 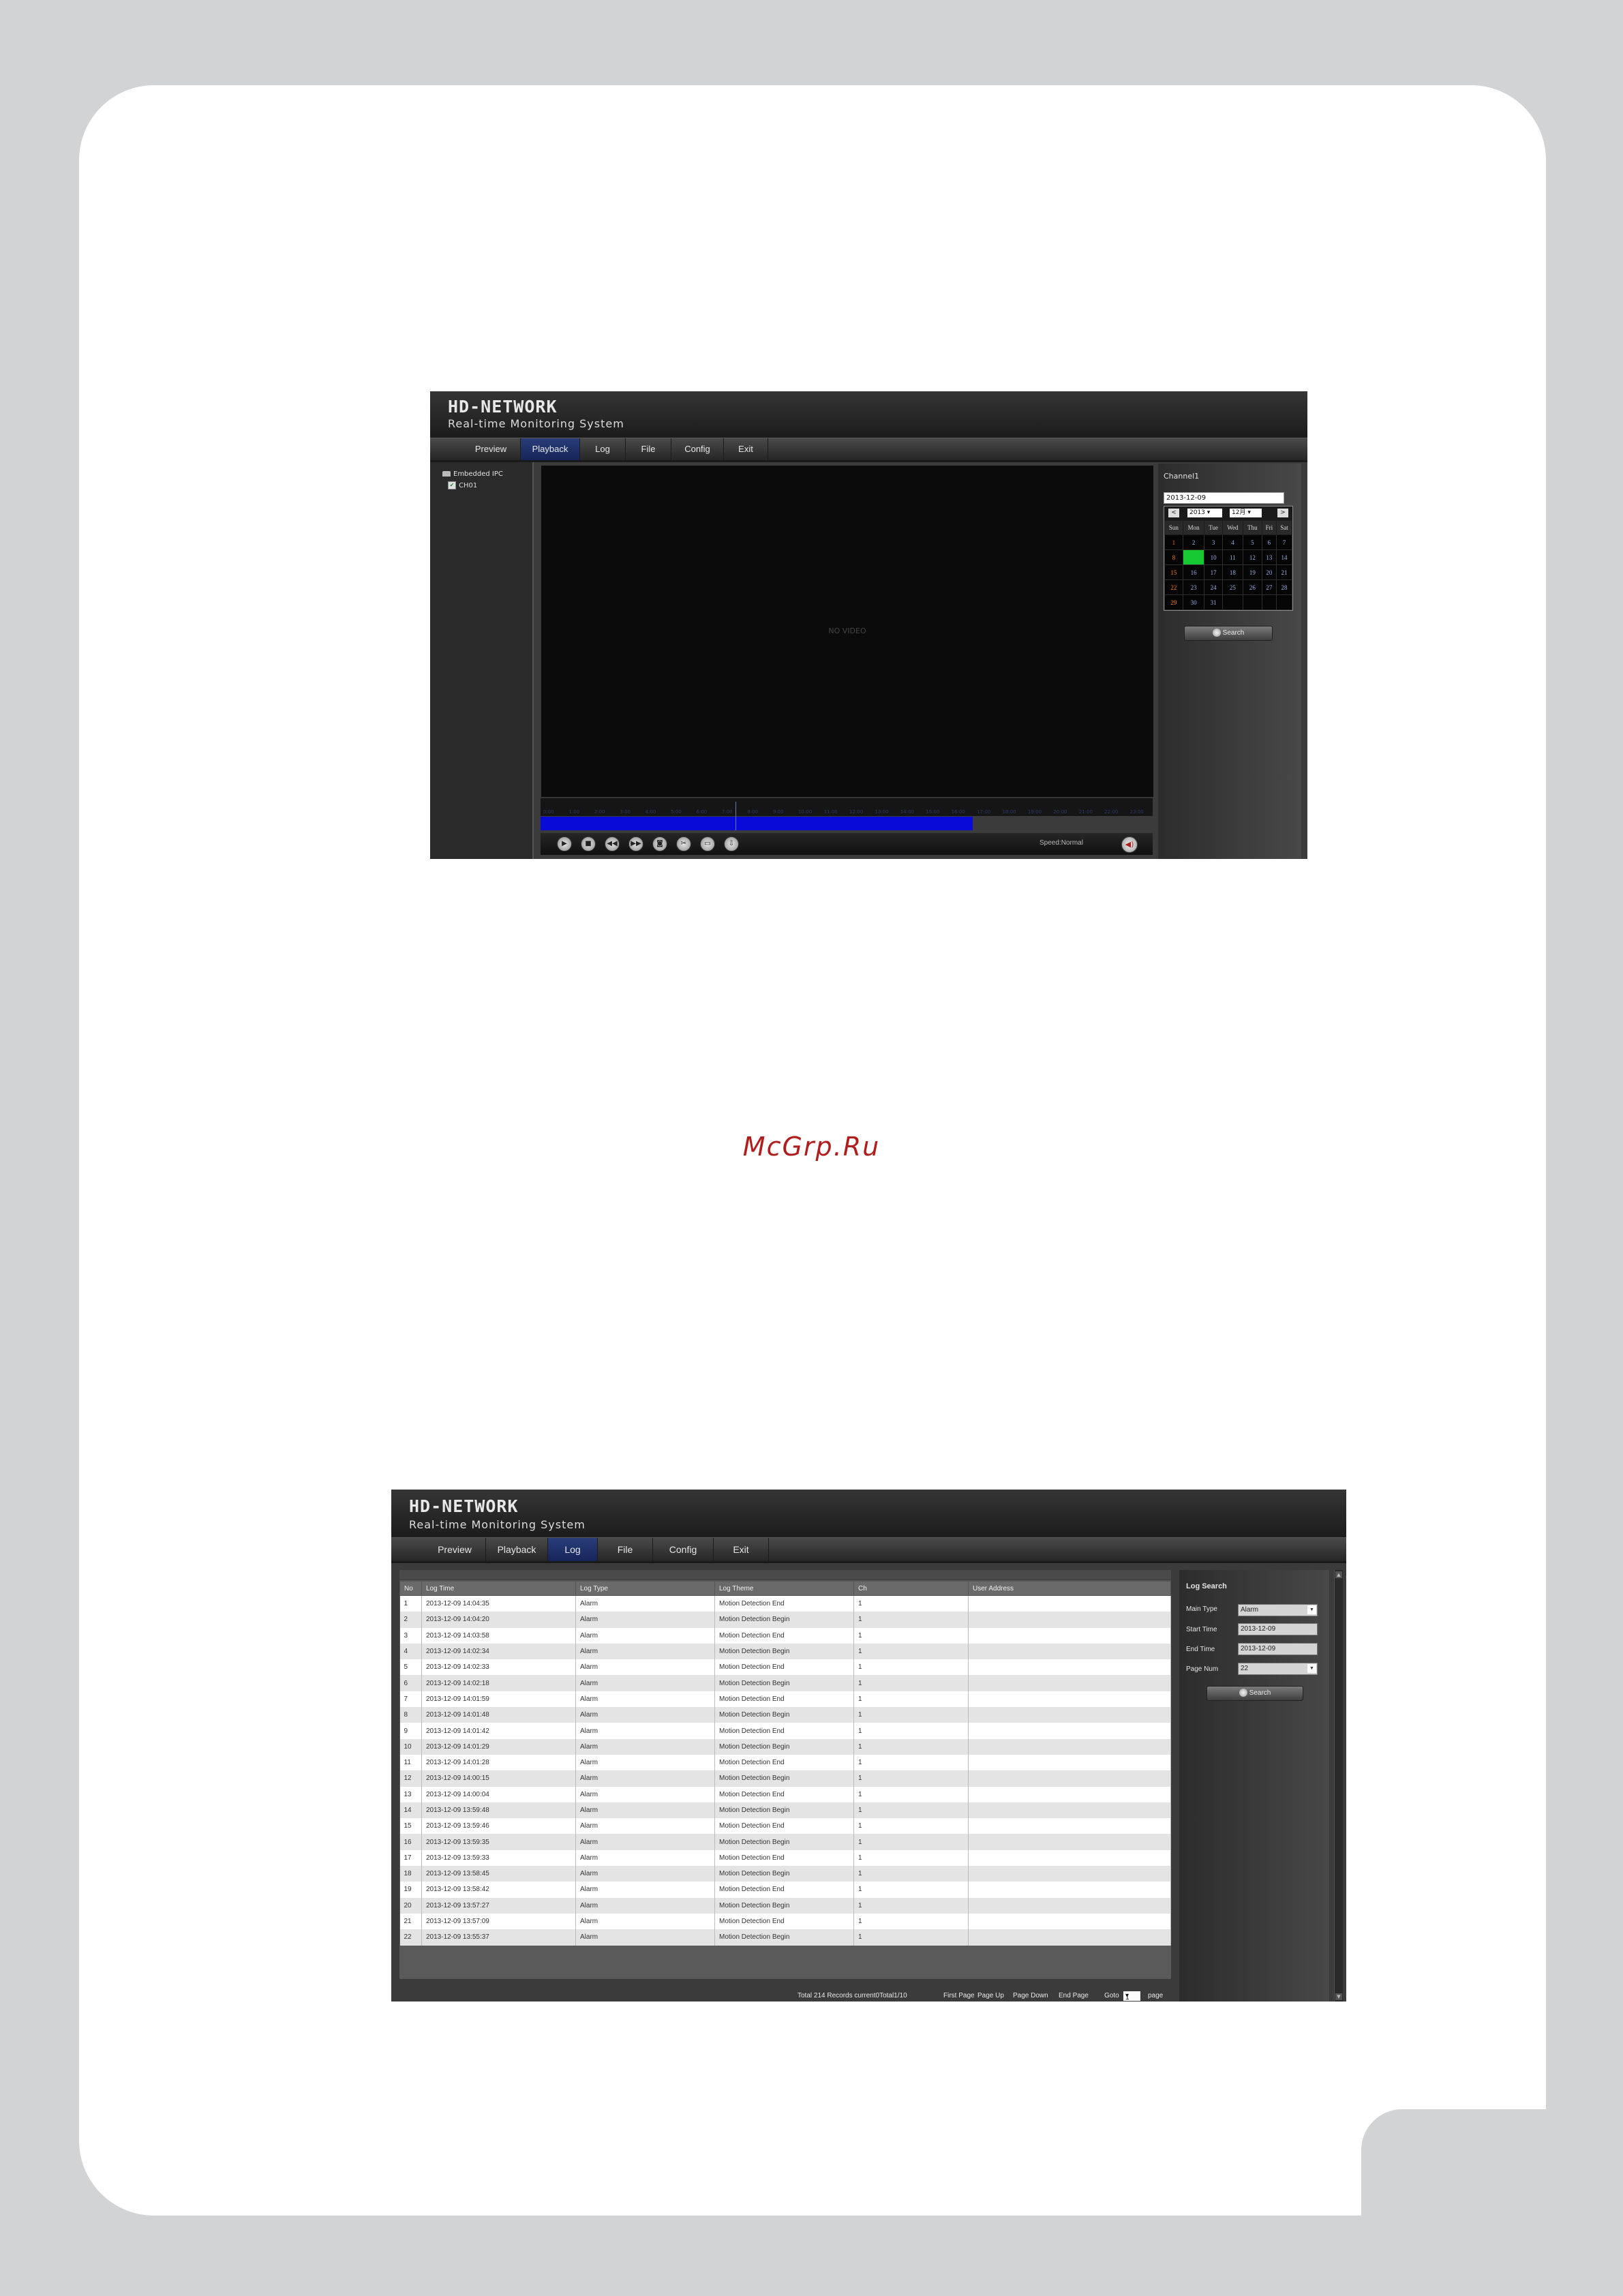 What do you see at coordinates (1338, 1997) in the screenshot?
I see `scroll-down-icon: ▼` at bounding box center [1338, 1997].